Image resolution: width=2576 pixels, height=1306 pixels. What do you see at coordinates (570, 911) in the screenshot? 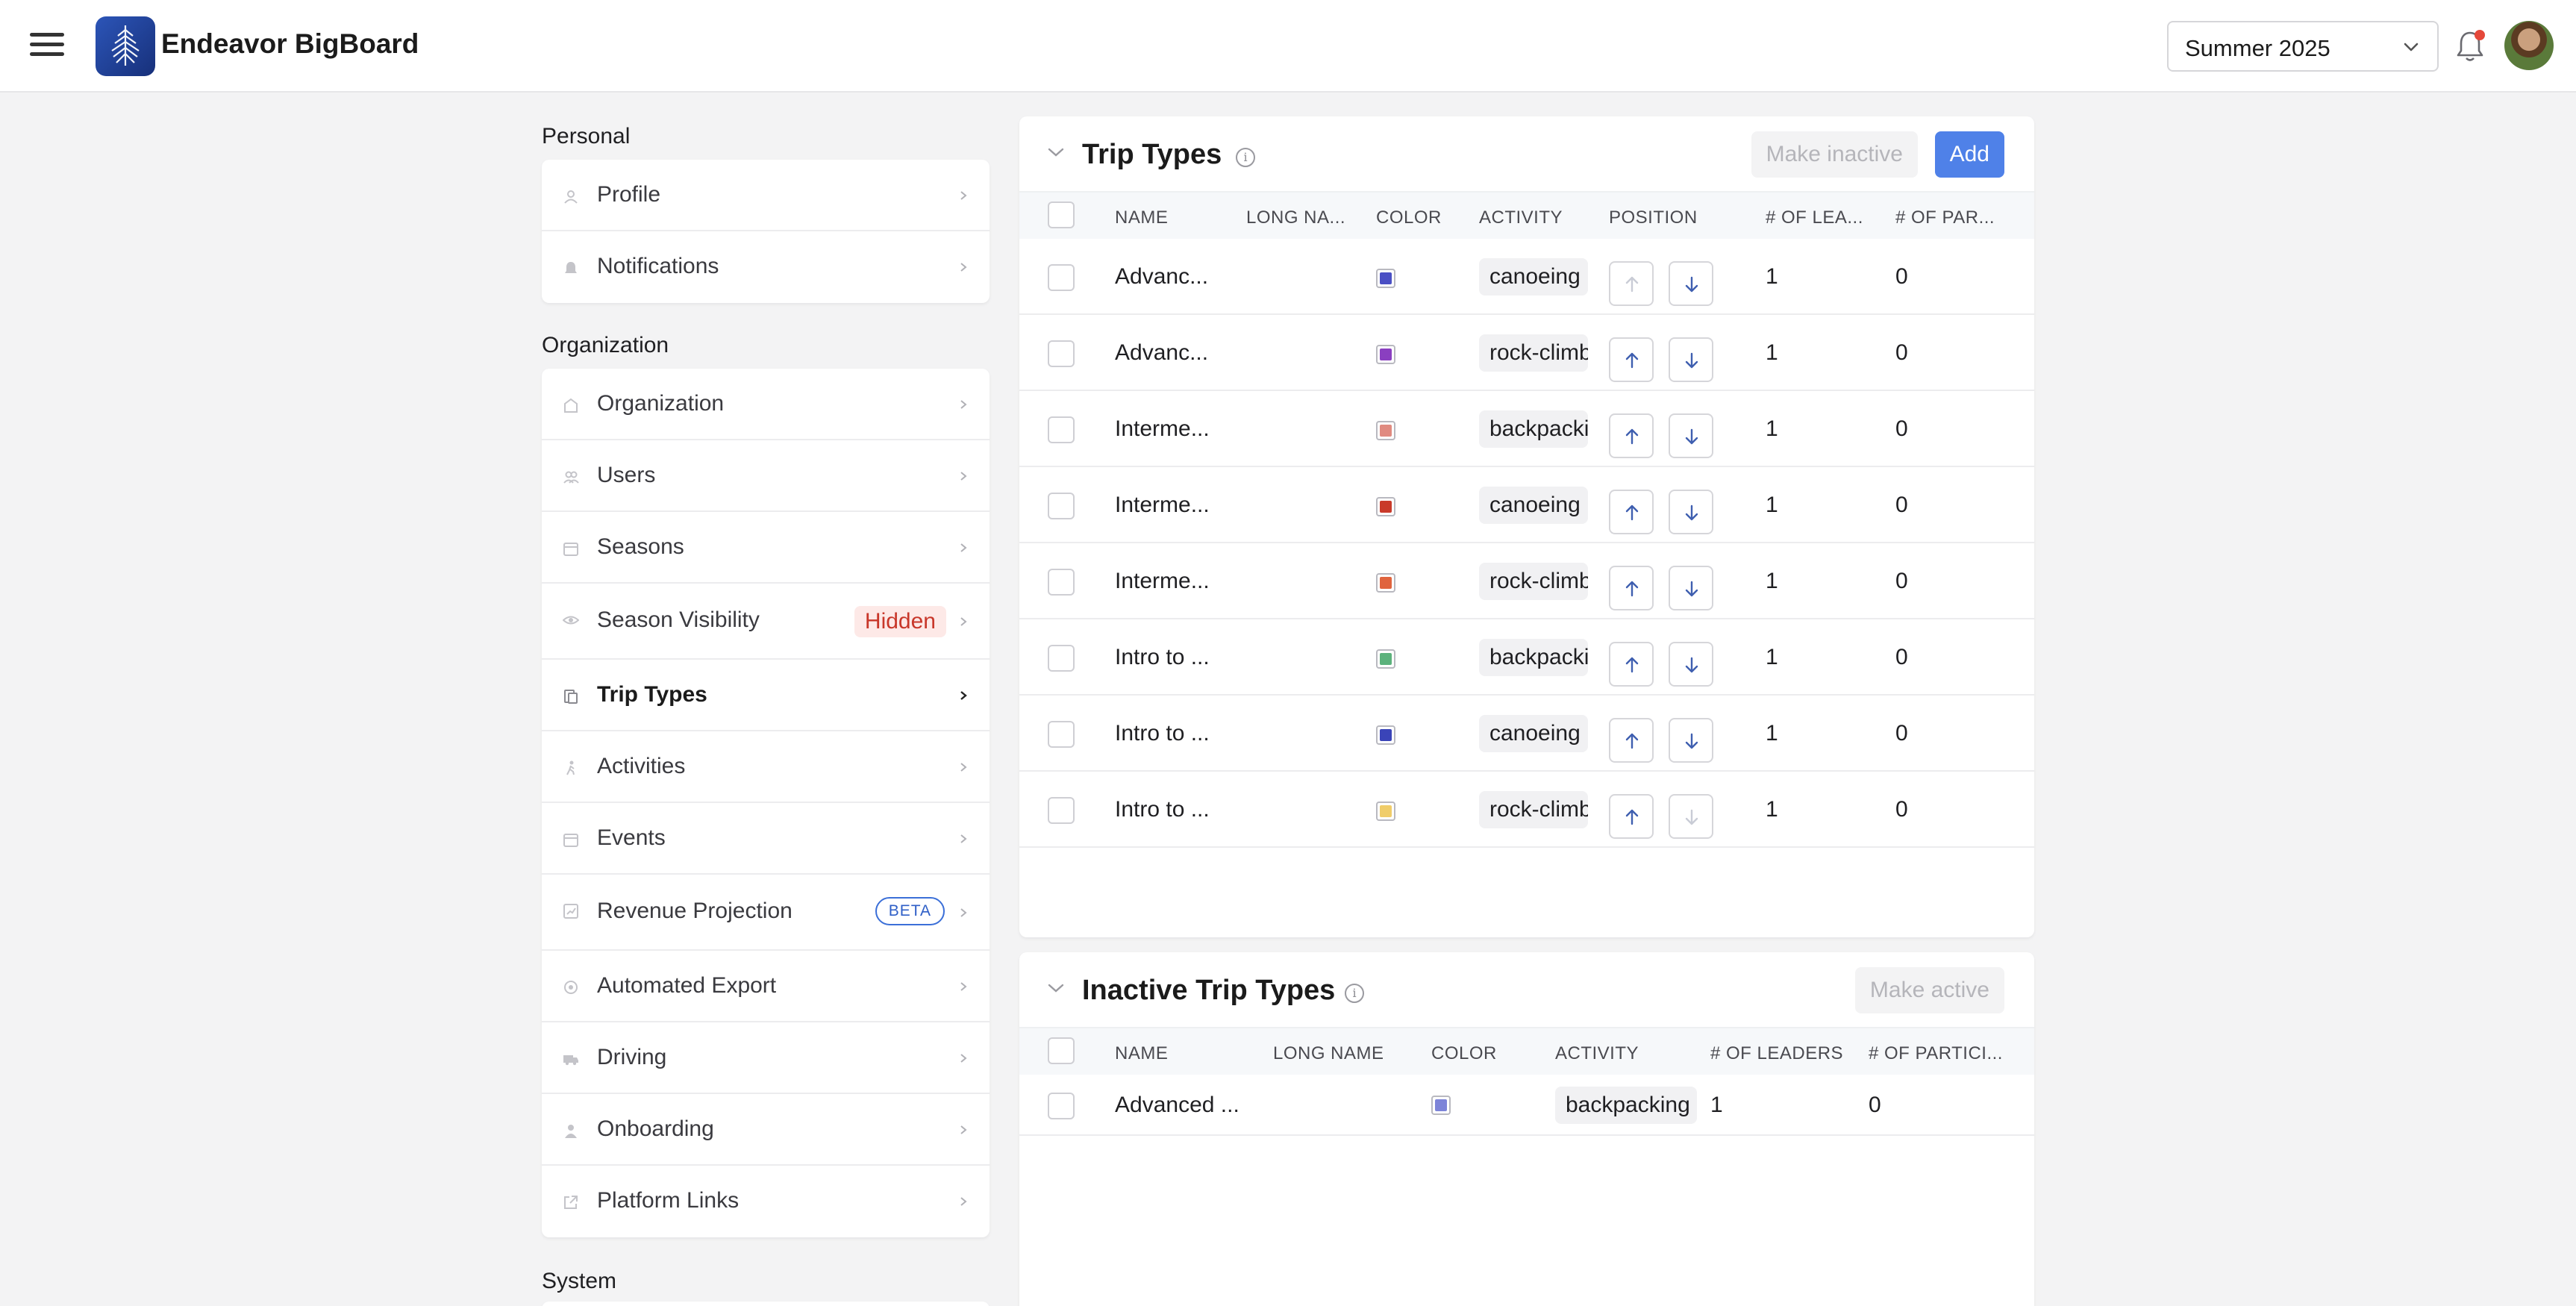
I see `chart-icon` at bounding box center [570, 911].